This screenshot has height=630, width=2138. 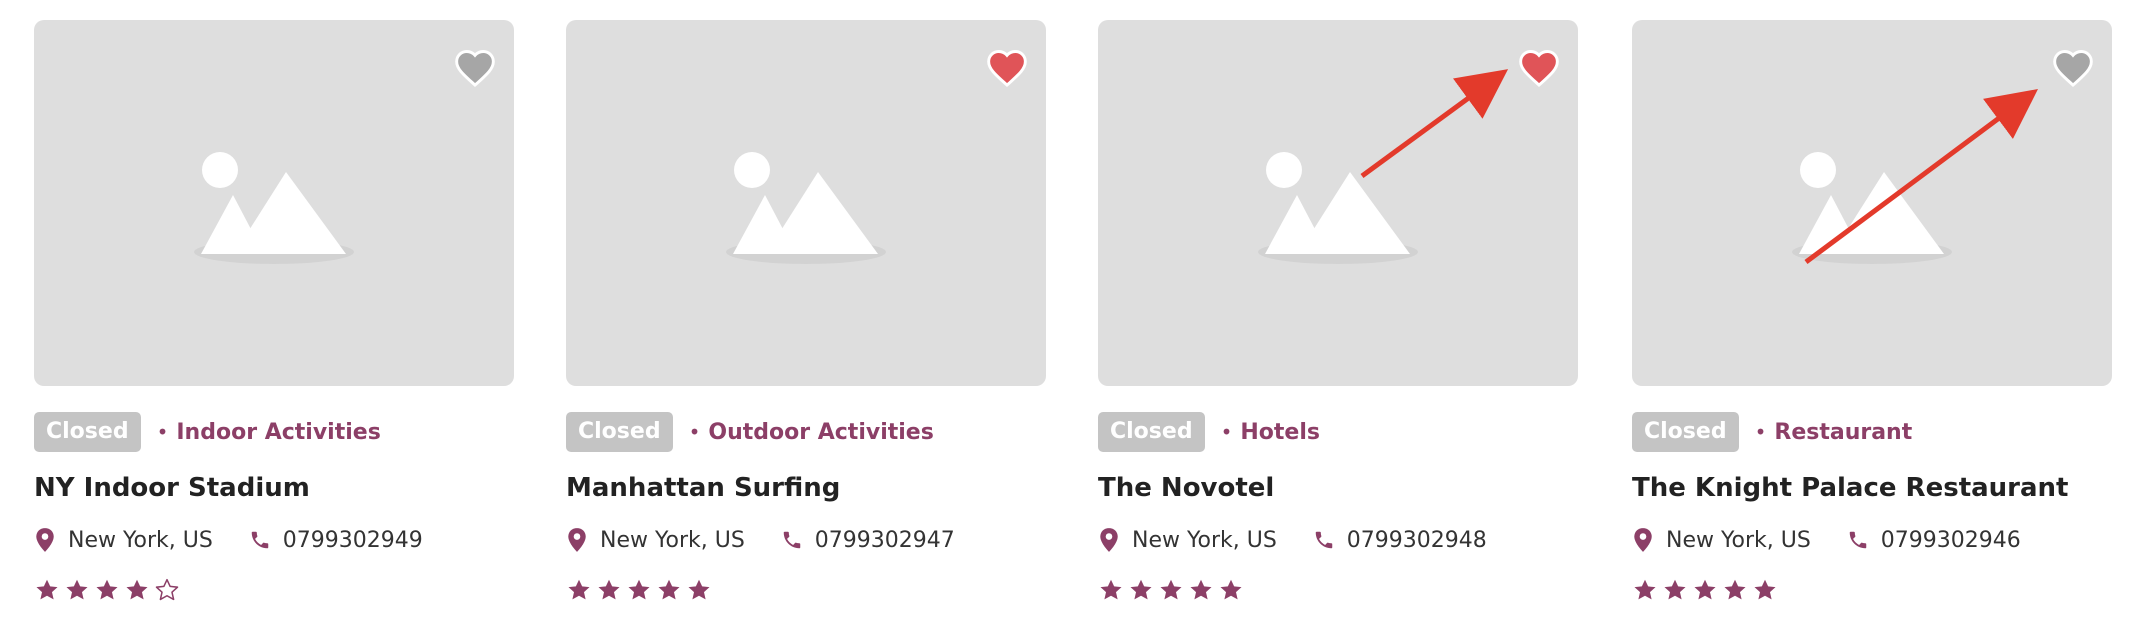 What do you see at coordinates (1850, 488) in the screenshot?
I see `listing-title: The Knight Palace Restaurant` at bounding box center [1850, 488].